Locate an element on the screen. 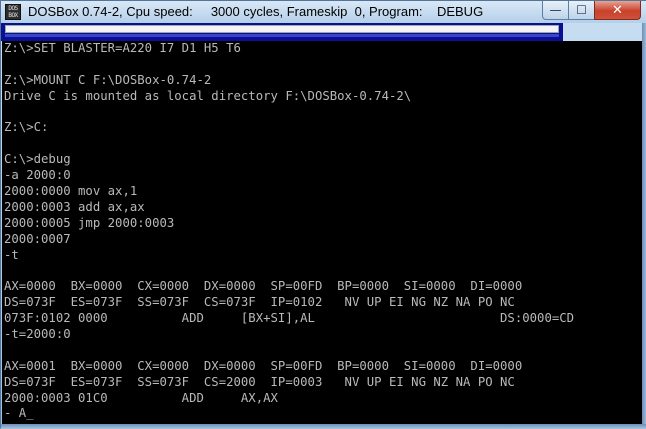 The height and width of the screenshot is (429, 646). console-line: 2000:0003 add ax,ax is located at coordinates (74, 206).